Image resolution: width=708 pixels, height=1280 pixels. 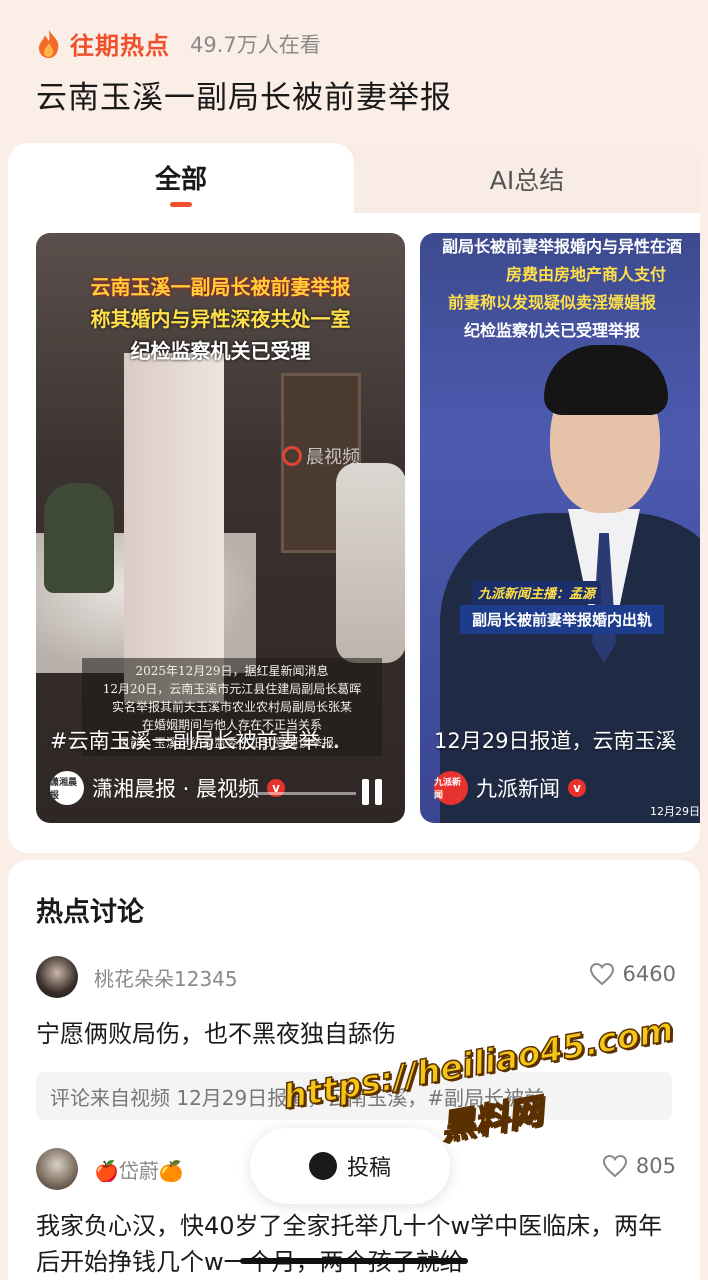 I want to click on video-date-stamp: 12月29日, so click(x=675, y=811).